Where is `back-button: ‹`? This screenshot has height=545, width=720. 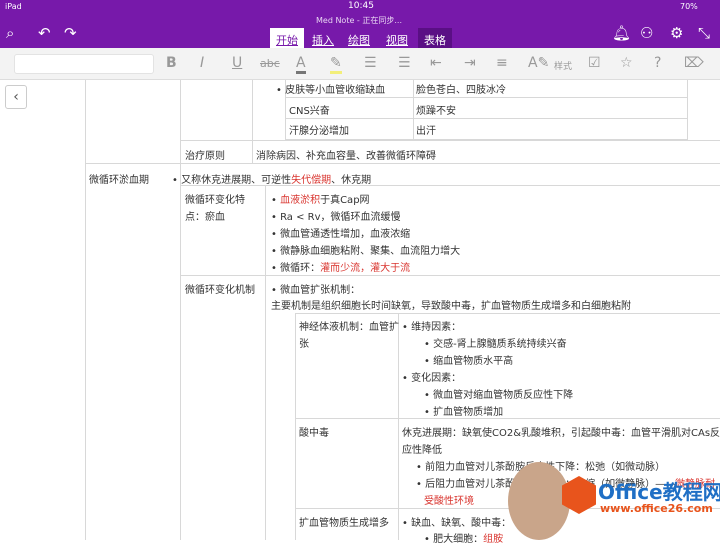 back-button: ‹ is located at coordinates (16, 97).